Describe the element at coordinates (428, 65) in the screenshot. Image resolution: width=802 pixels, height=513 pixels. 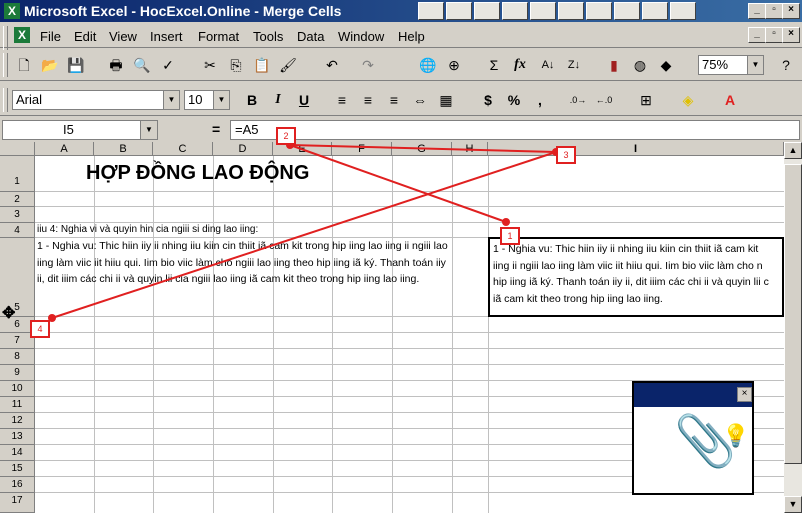
I see `hyperlink-icon: 🌐` at that location.